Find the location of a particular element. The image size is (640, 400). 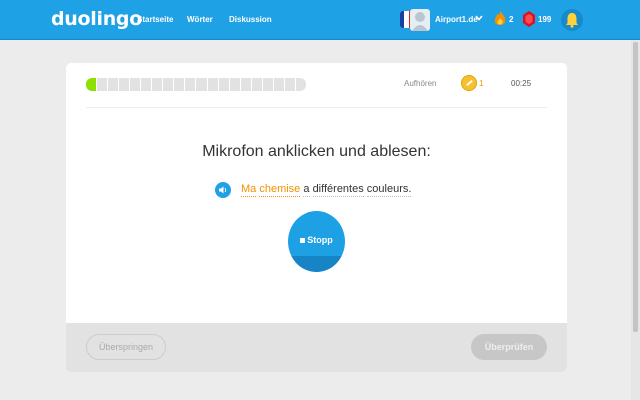

nav-link-discussion: Diskussion is located at coordinates (250, 19).